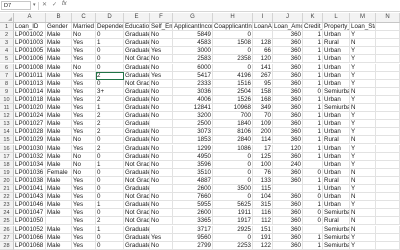 The height and width of the screenshot is (250, 400). I want to click on row-number: 11, so click(7, 108).